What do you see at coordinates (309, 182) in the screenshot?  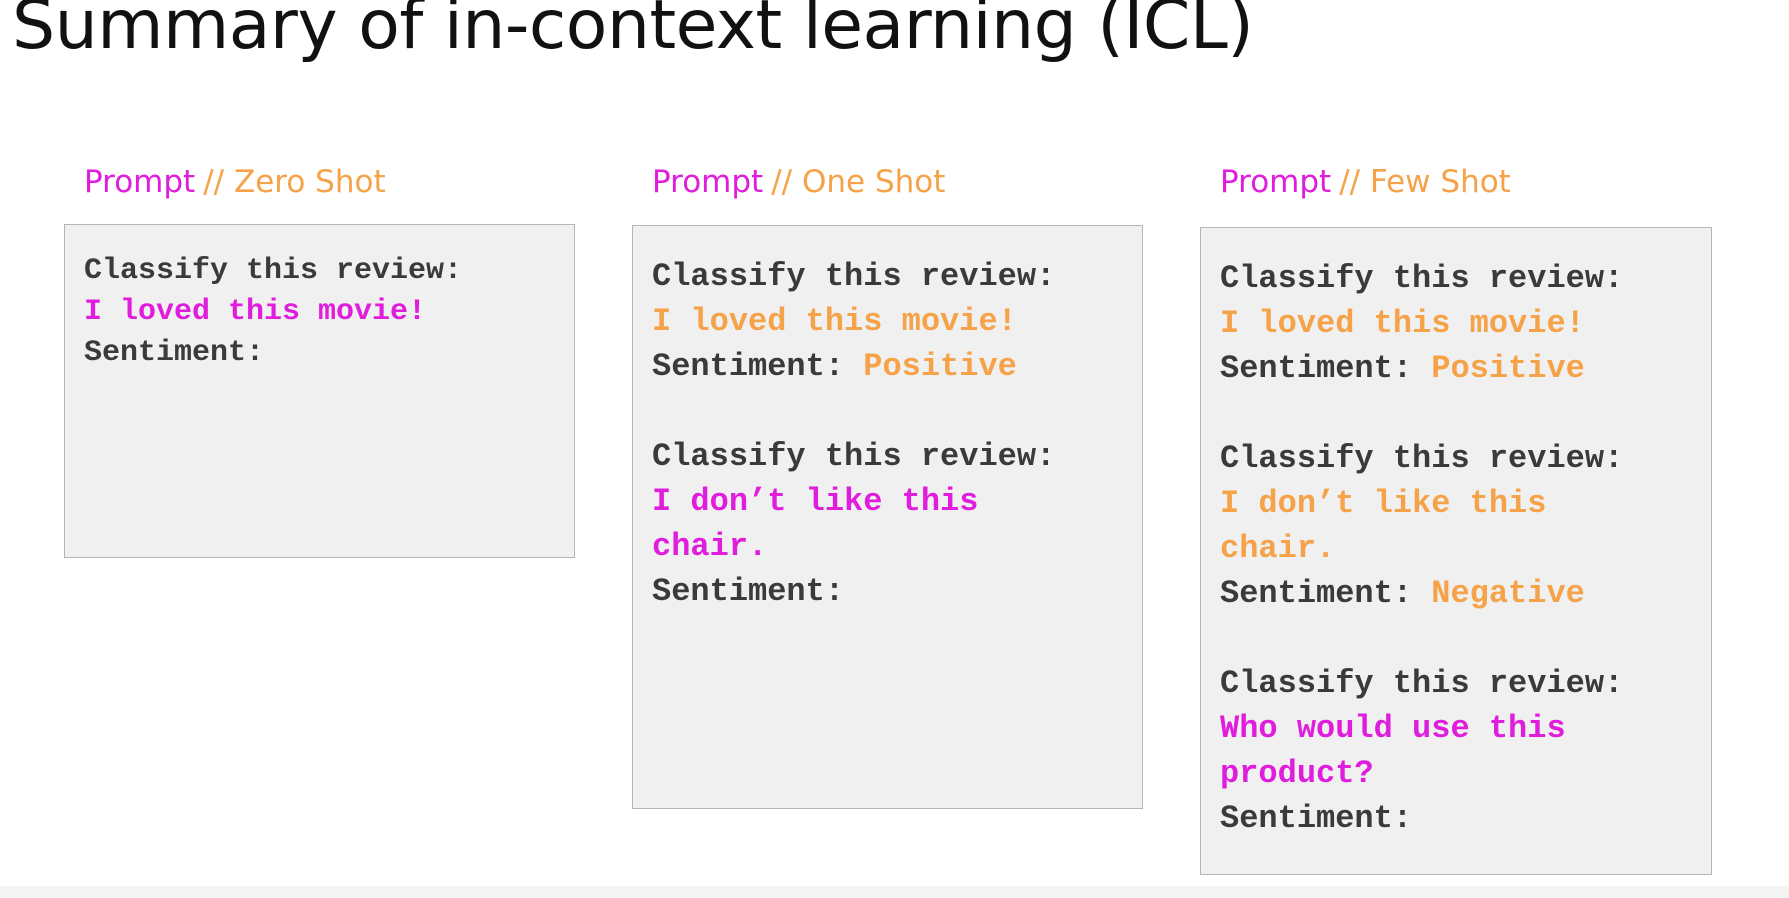 I see `shot-type: Zero Shot` at bounding box center [309, 182].